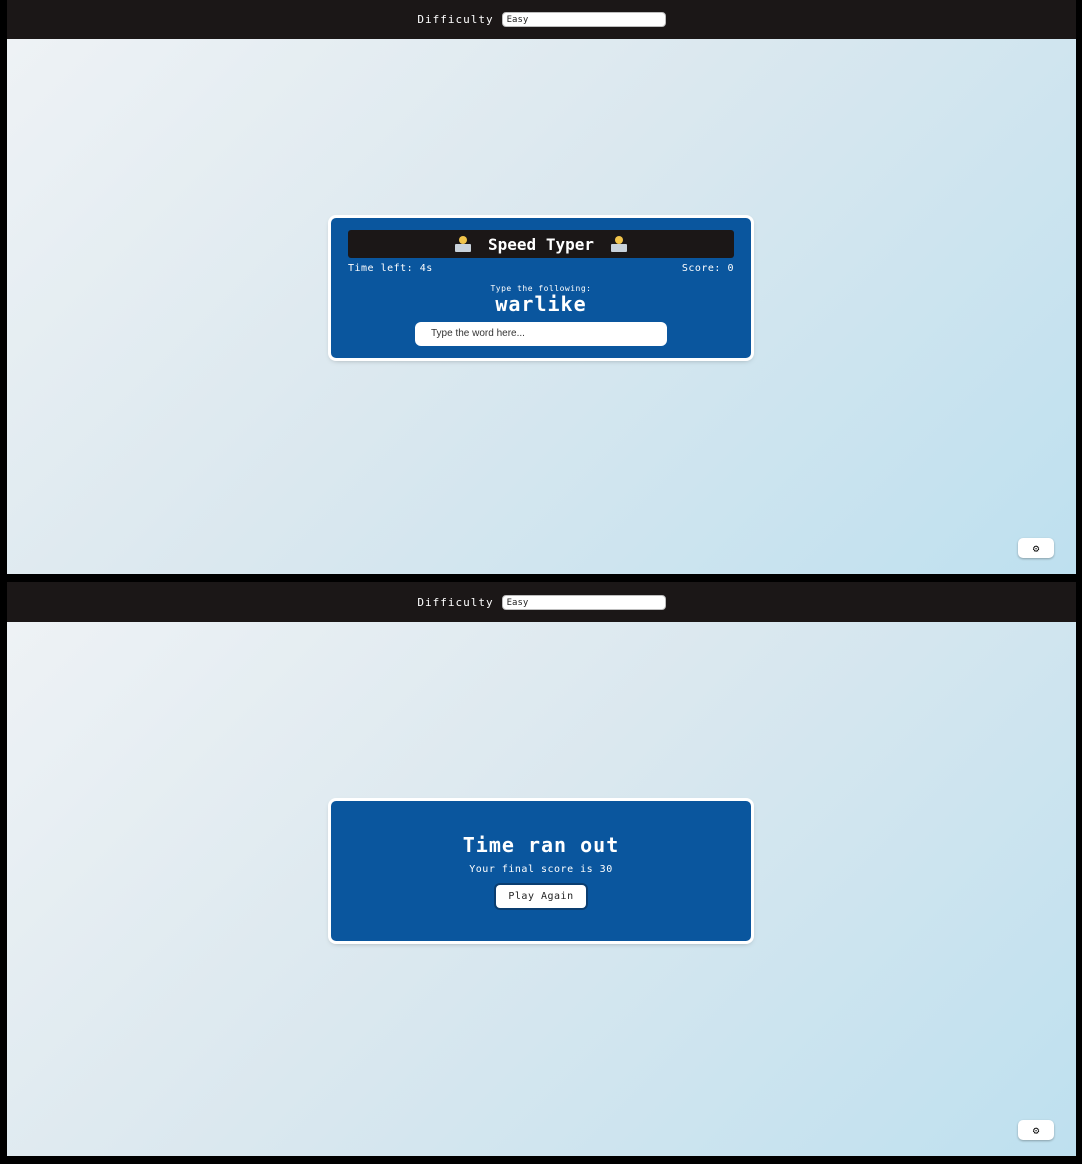  What do you see at coordinates (541, 845) in the screenshot?
I see `end-title: Time ran out` at bounding box center [541, 845].